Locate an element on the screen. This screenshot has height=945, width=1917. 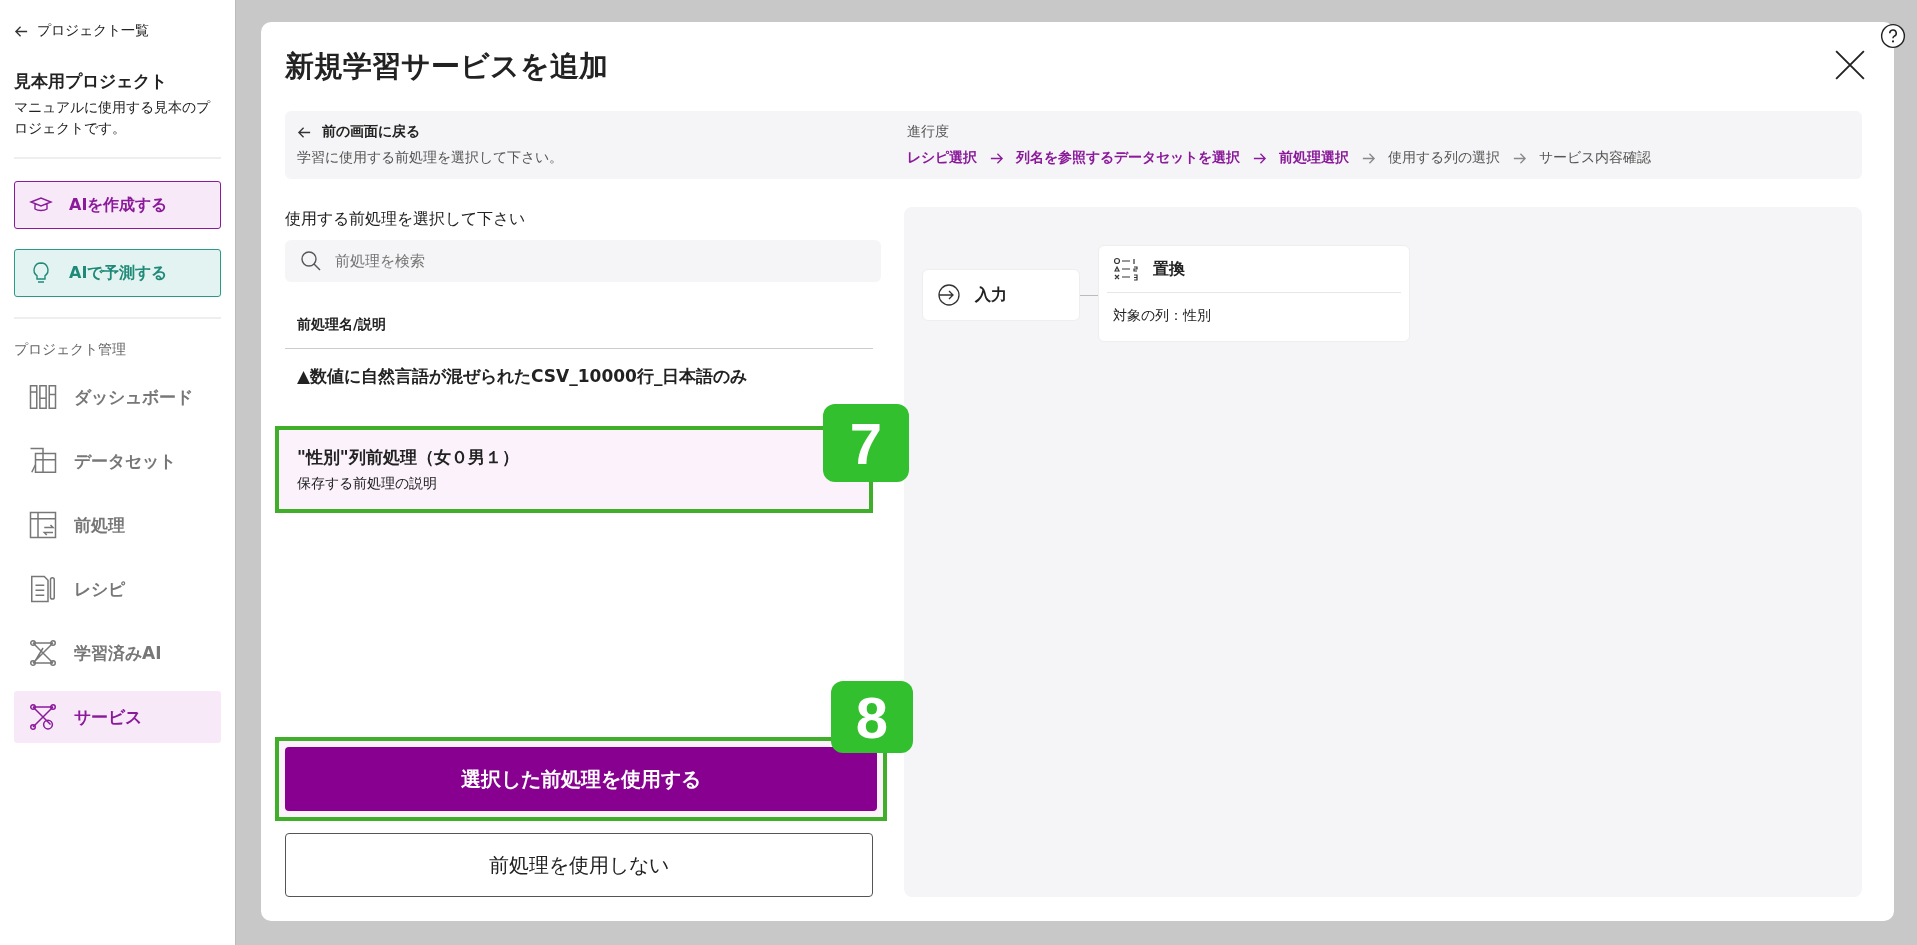
sidebar-item: 学習済みAI is located at coordinates (117, 653).